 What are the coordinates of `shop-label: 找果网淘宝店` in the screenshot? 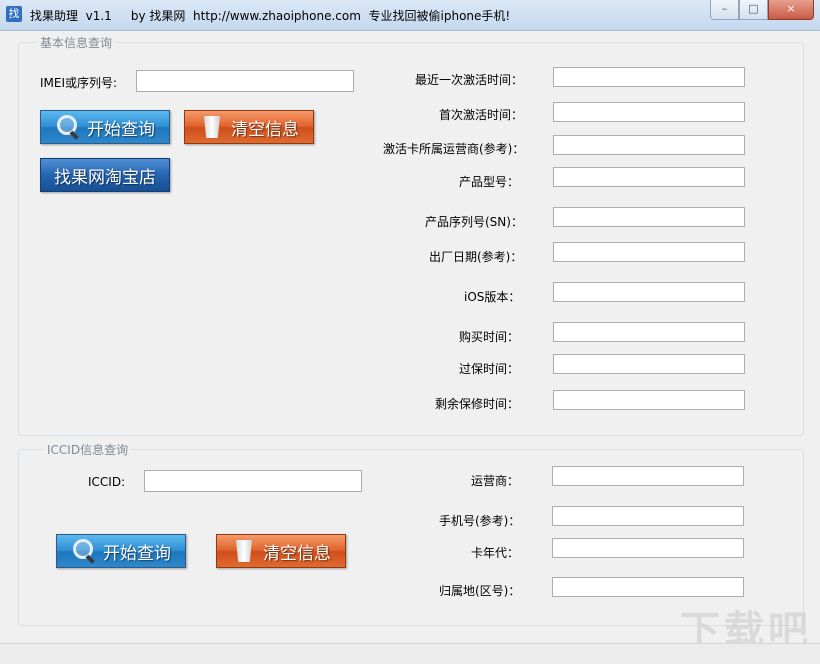 It's located at (105, 177).